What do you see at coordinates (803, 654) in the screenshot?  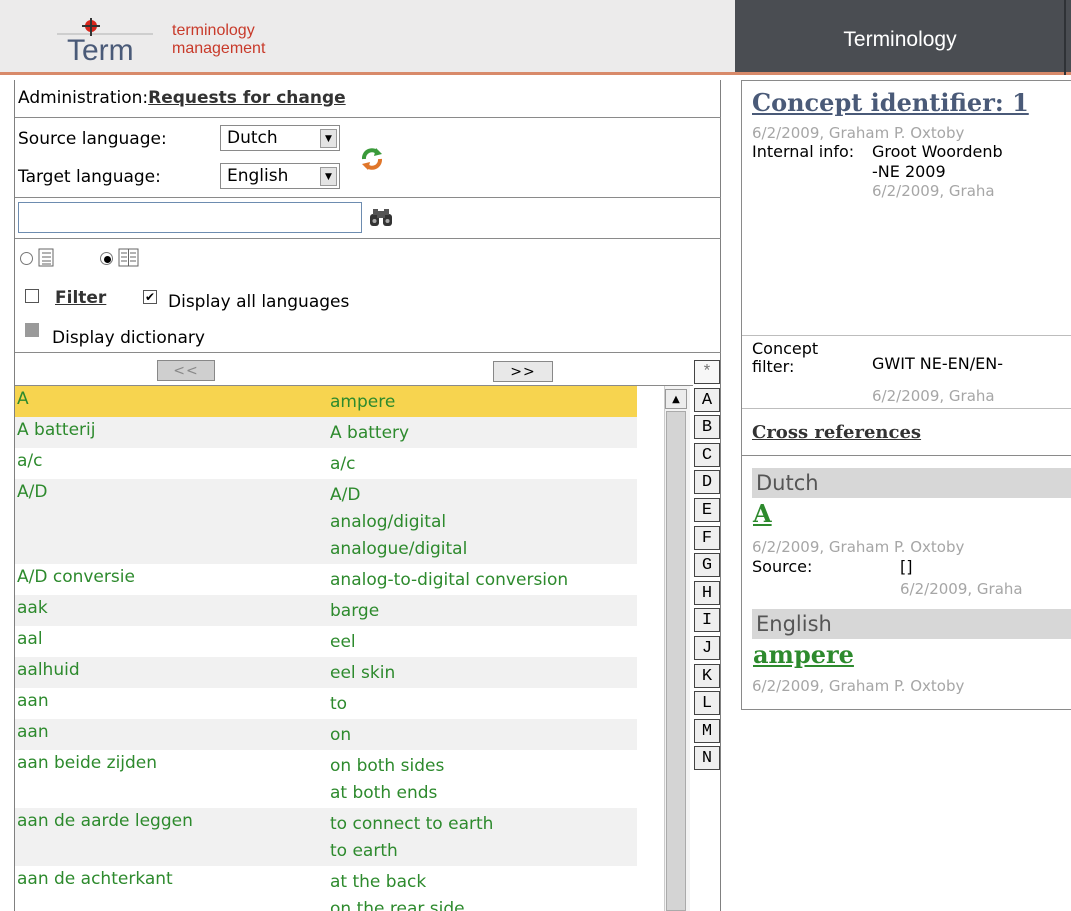 I see `term-english-link: ampere` at bounding box center [803, 654].